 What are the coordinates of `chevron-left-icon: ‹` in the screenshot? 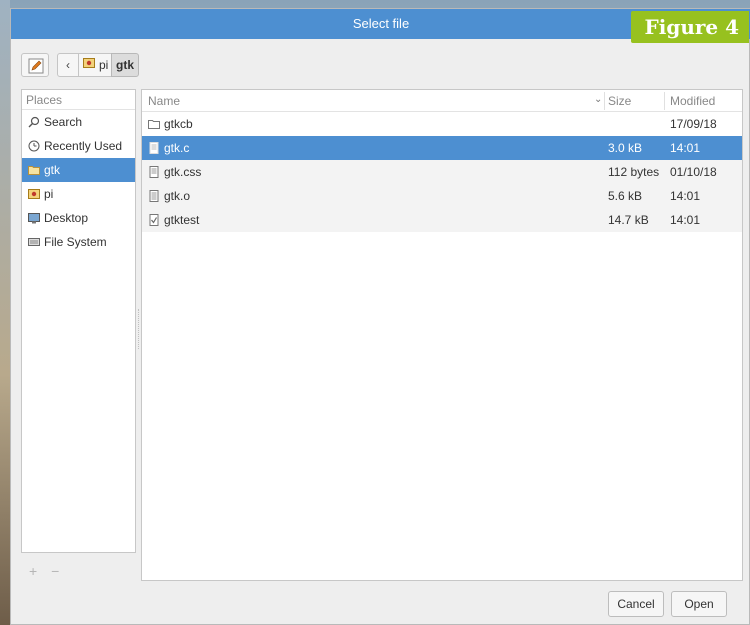 It's located at (68, 65).